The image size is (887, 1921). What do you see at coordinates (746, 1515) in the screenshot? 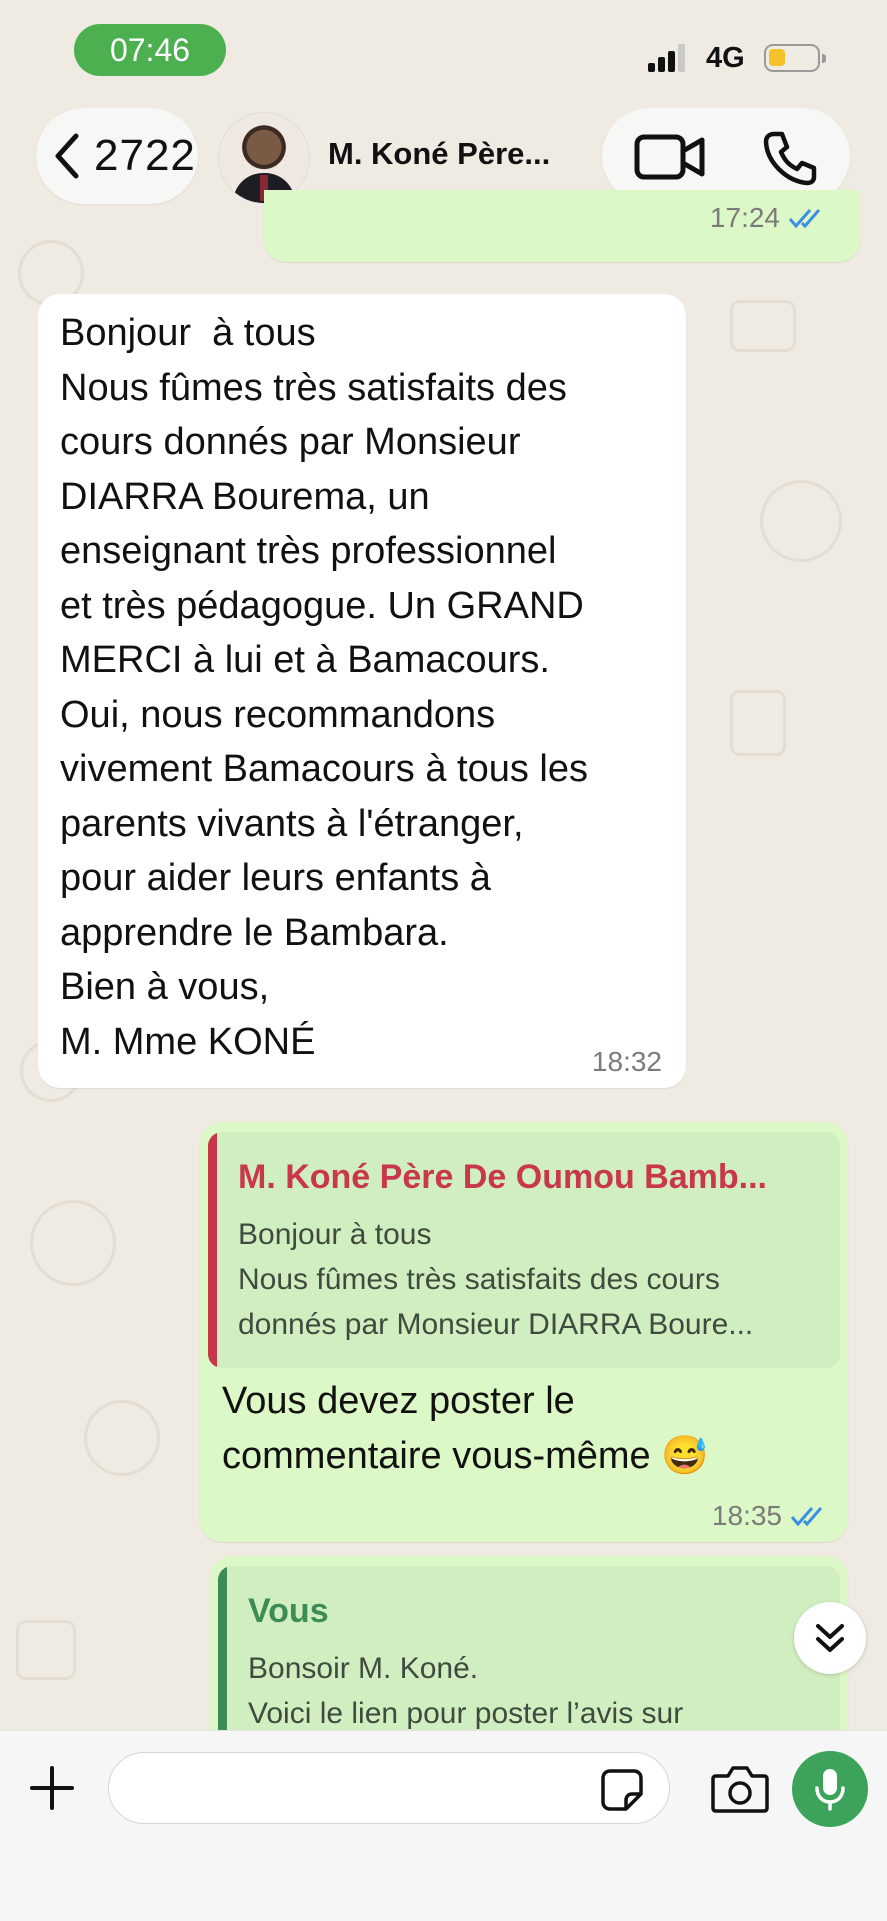
I see `message-time: 18:35` at bounding box center [746, 1515].